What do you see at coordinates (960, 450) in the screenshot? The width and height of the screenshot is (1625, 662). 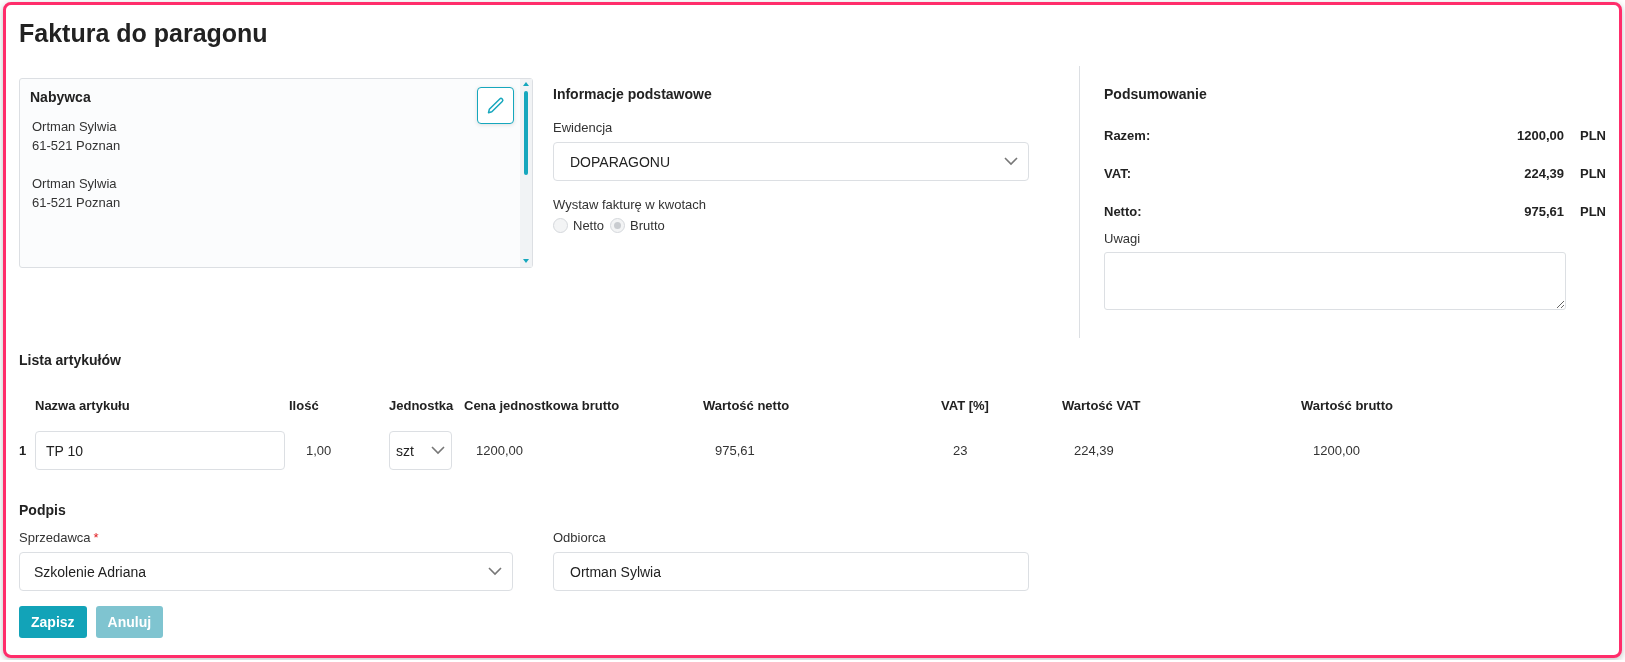 I see `table-cell: 23` at bounding box center [960, 450].